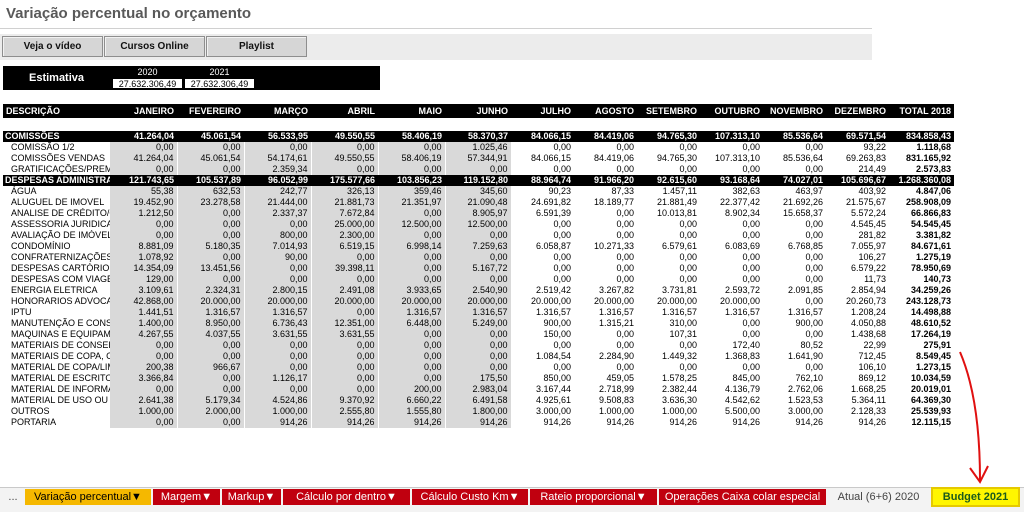 The width and height of the screenshot is (1024, 512). What do you see at coordinates (731, 191) in the screenshot?
I see `month-cell: 382,63` at bounding box center [731, 191].